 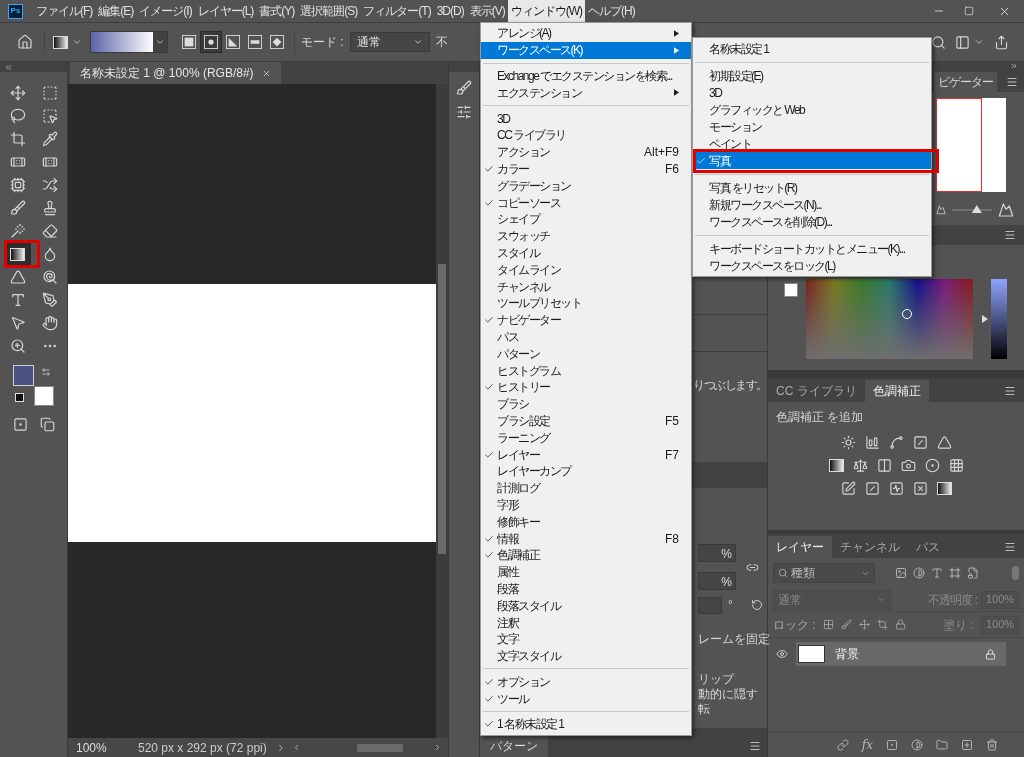 I want to click on foreground-color-swatch, so click(x=23, y=375).